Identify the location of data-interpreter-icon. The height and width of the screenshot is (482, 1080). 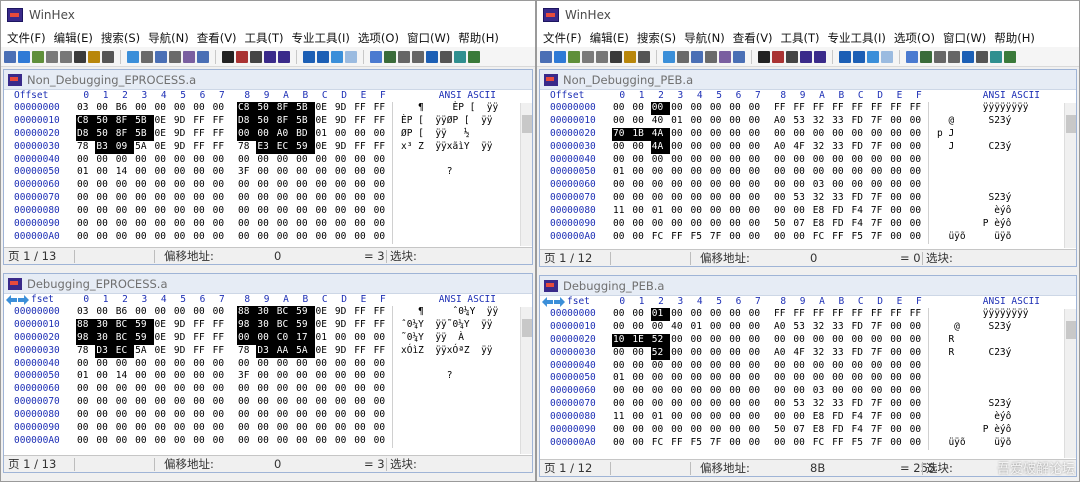
(996, 56).